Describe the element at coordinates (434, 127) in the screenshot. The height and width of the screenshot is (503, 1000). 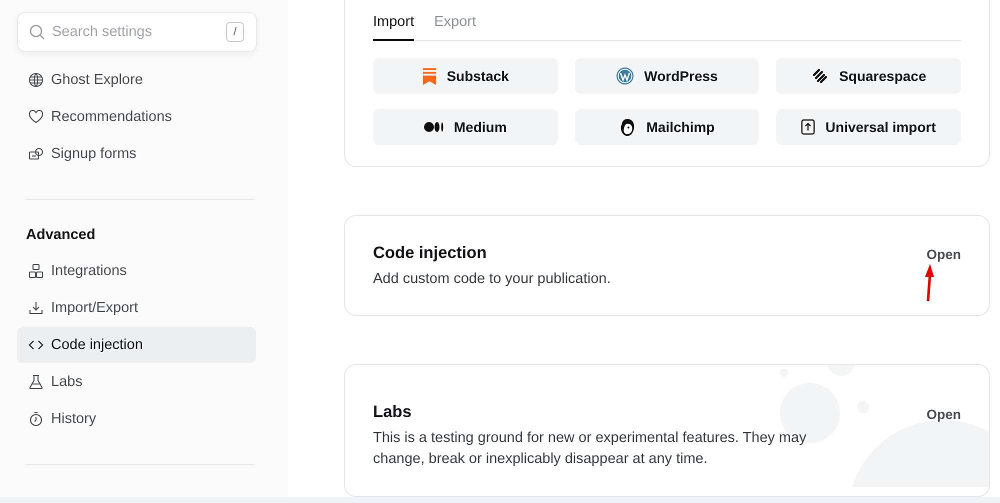
I see `medium-logo-icon` at that location.